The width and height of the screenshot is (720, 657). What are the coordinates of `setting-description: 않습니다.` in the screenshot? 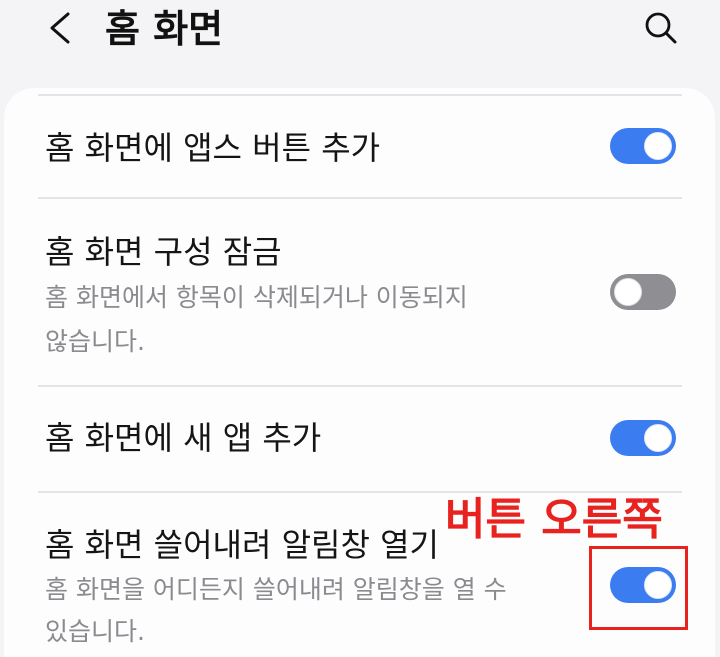 It's located at (95, 341).